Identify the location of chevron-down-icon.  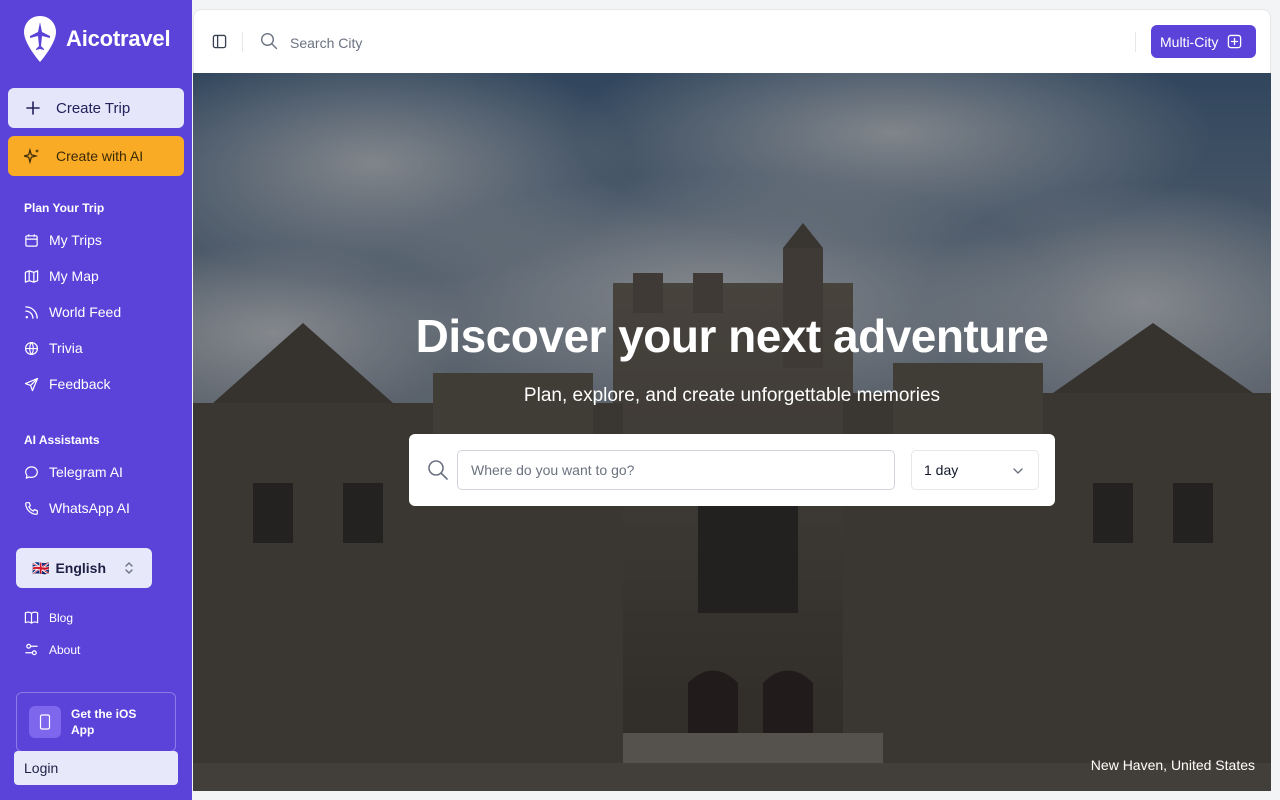
(1018, 471).